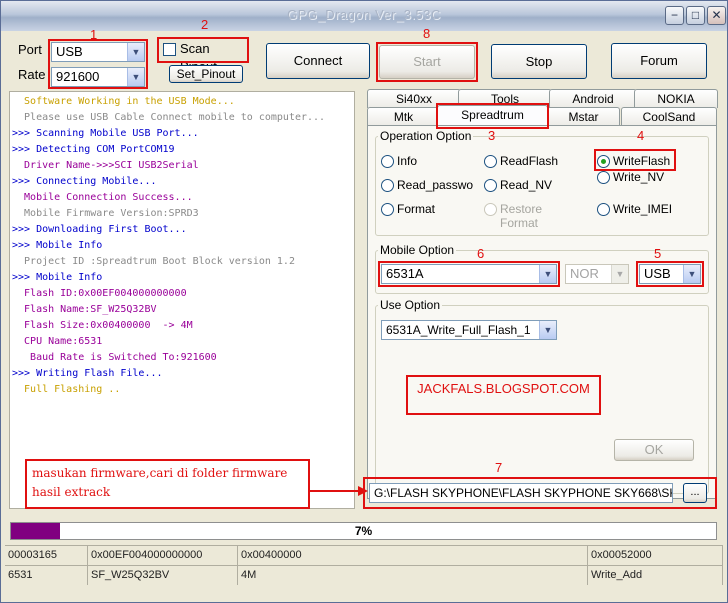 The image size is (728, 603). I want to click on use-option-select: 6531A_Write_Full_Flash_1 ▼, so click(469, 330).